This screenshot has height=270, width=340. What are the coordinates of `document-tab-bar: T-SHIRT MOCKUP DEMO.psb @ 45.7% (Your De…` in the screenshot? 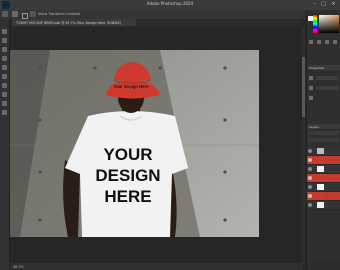 It's located at (157, 22).